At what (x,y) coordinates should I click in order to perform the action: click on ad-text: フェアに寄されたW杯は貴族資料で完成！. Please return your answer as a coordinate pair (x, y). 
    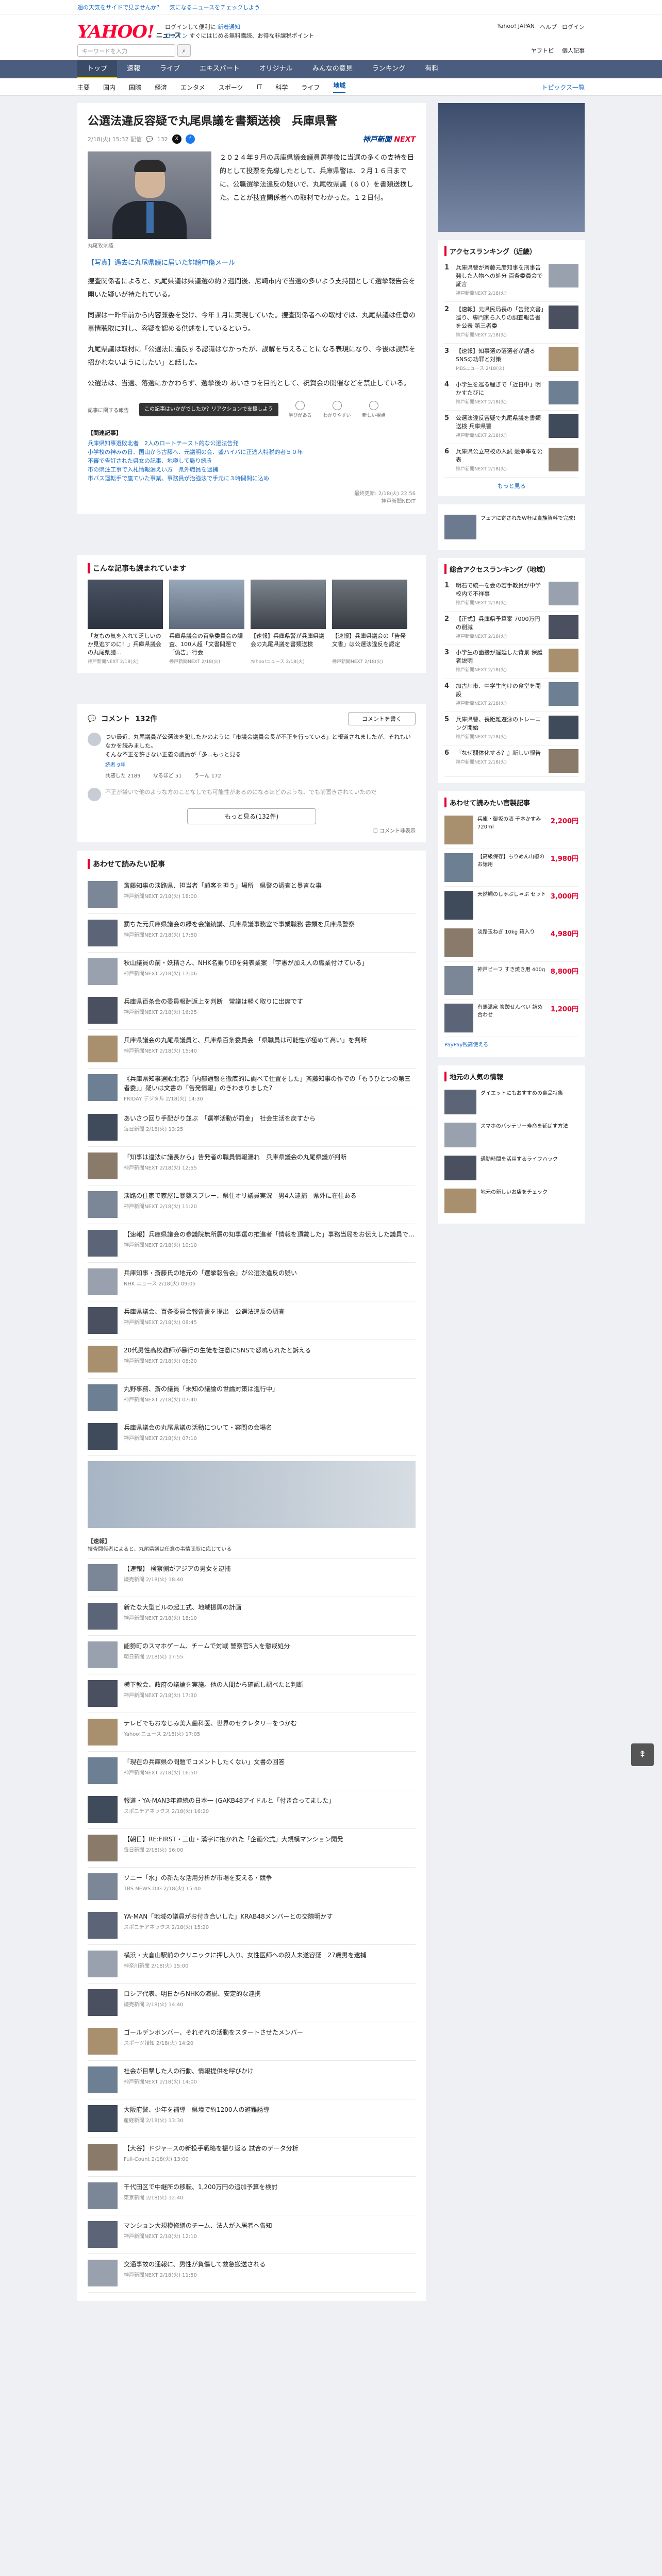
    Looking at the image, I should click on (529, 527).